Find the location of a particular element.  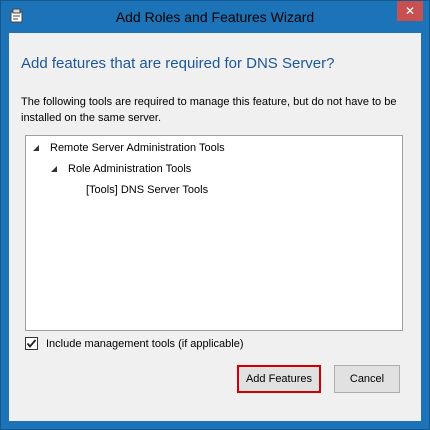

tree-node-label: [Tools] DNS Server Tools is located at coordinates (147, 190).